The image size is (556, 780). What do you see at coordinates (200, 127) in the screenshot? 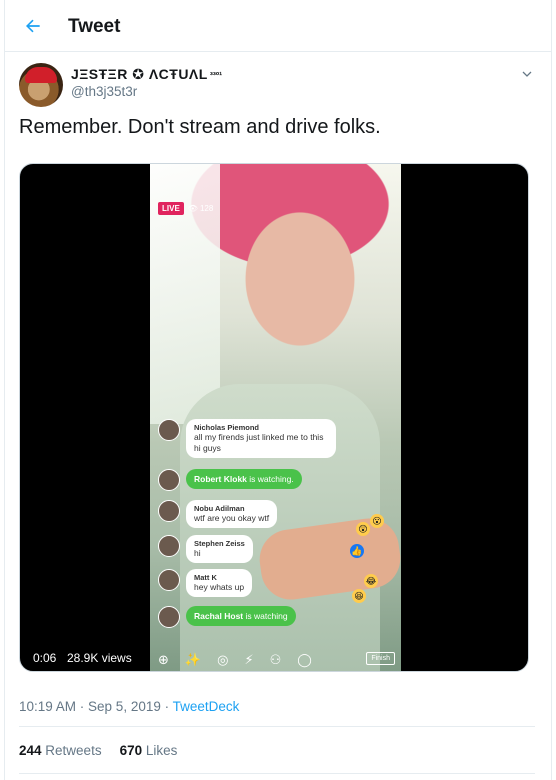
I see `tweet-text: Remember. Don't stream and drive folks.` at bounding box center [200, 127].